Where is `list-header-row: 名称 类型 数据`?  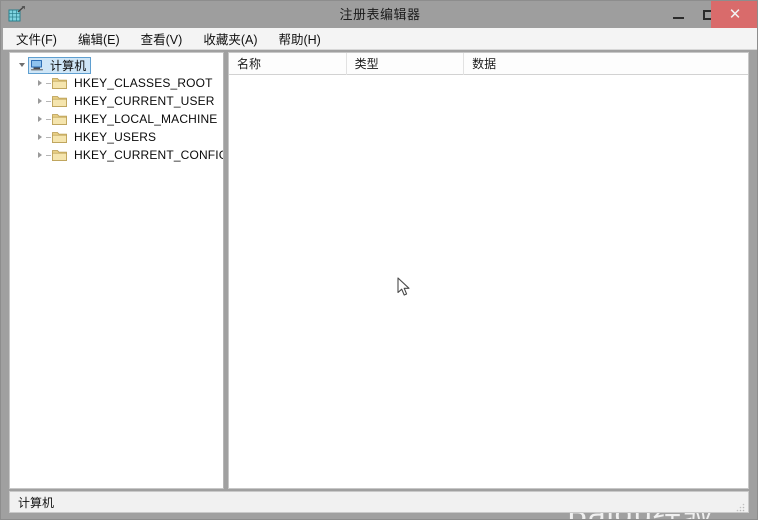
list-header-row: 名称 类型 数据 is located at coordinates (488, 64).